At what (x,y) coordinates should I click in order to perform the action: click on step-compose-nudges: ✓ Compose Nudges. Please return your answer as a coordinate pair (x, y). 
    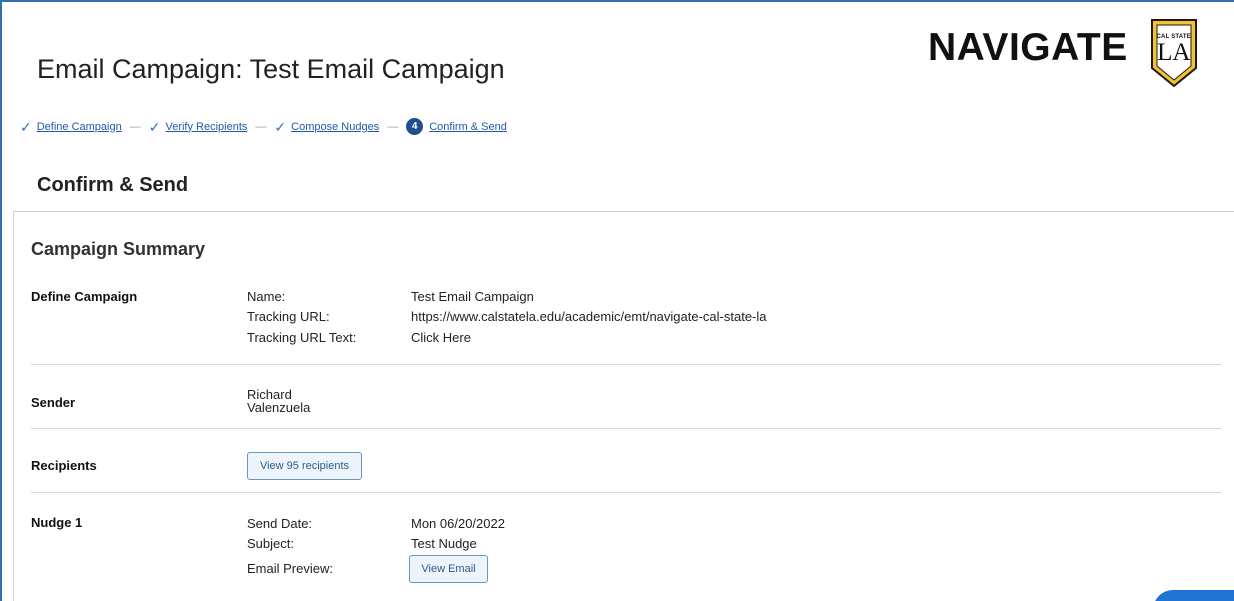
    Looking at the image, I should click on (326, 127).